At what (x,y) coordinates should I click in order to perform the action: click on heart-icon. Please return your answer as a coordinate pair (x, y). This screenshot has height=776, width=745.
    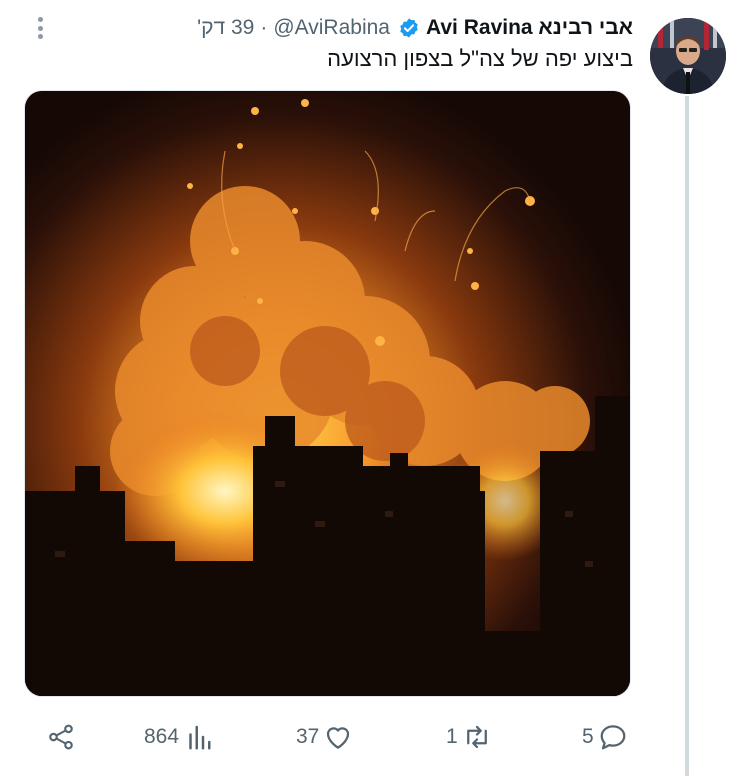
    Looking at the image, I should click on (338, 738).